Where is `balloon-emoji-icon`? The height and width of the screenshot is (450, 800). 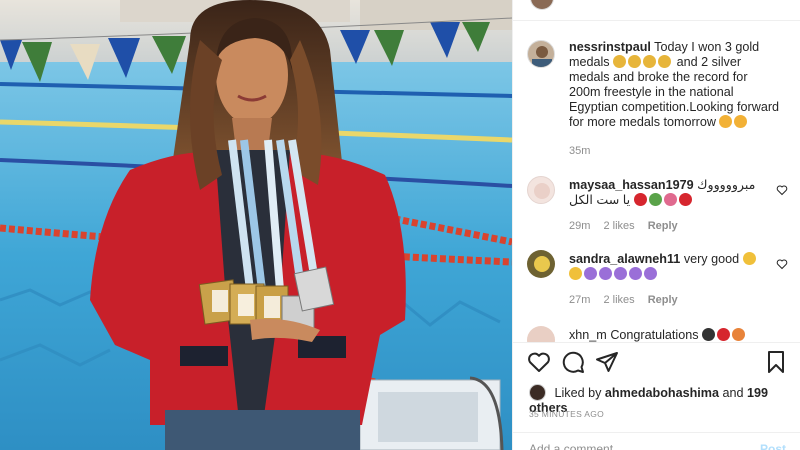 balloon-emoji-icon is located at coordinates (724, 334).